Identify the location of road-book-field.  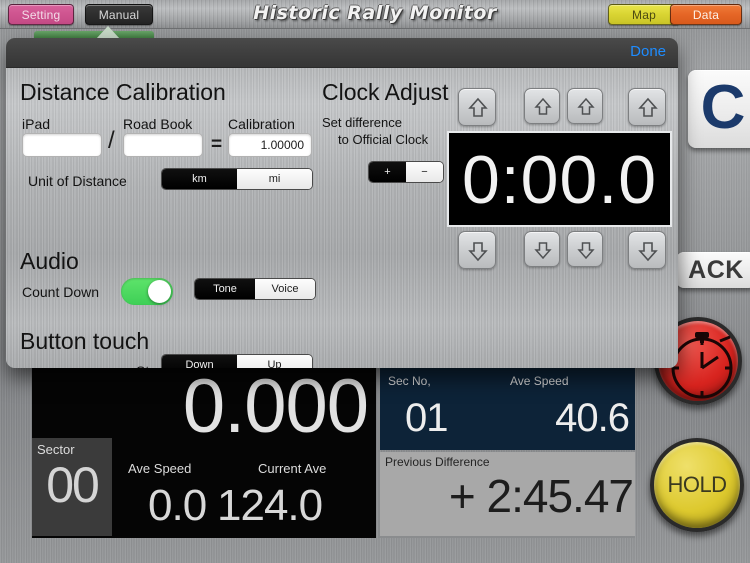
(163, 145).